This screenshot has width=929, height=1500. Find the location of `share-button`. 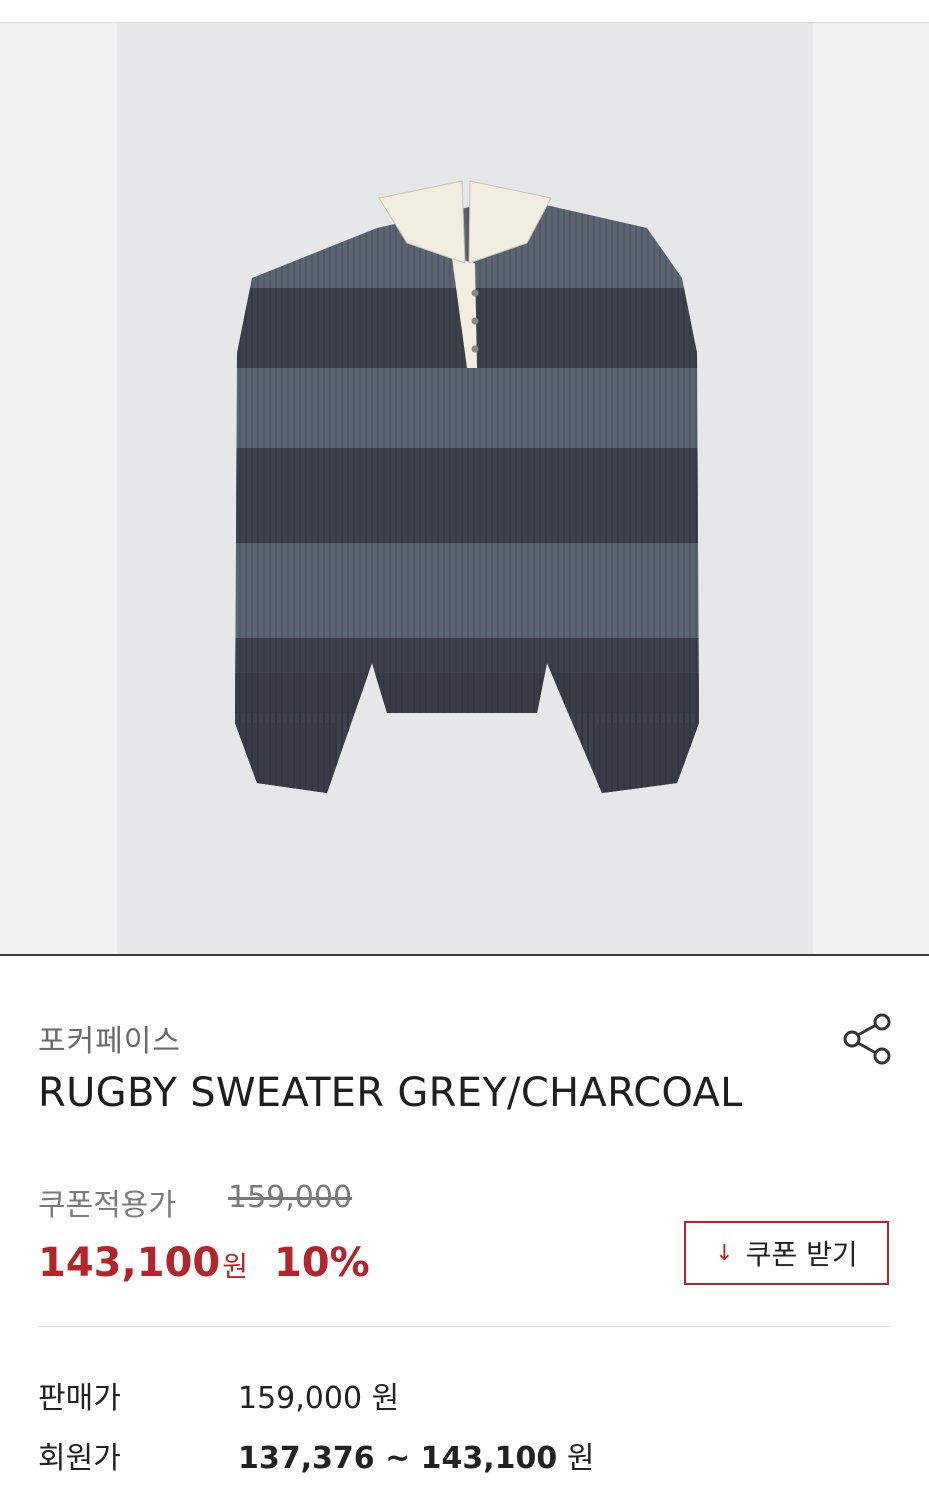

share-button is located at coordinates (867, 1039).